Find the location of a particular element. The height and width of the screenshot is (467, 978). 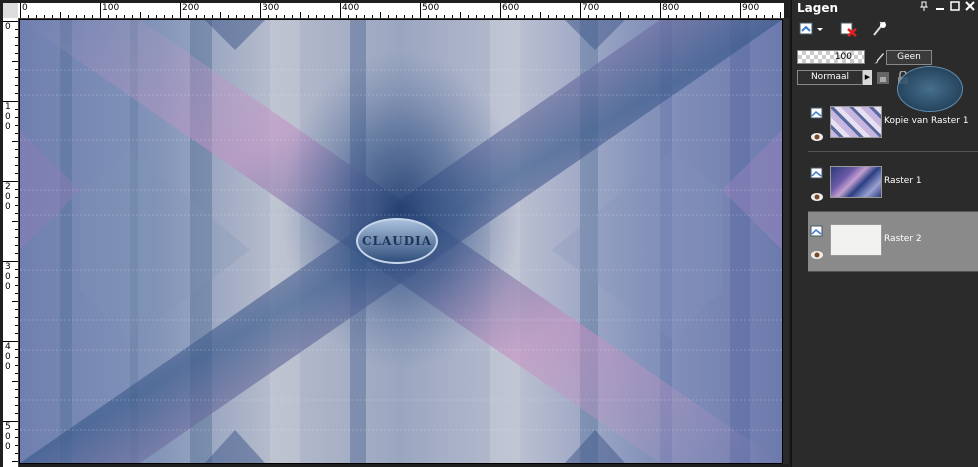

close-icon is located at coordinates (970, 7).